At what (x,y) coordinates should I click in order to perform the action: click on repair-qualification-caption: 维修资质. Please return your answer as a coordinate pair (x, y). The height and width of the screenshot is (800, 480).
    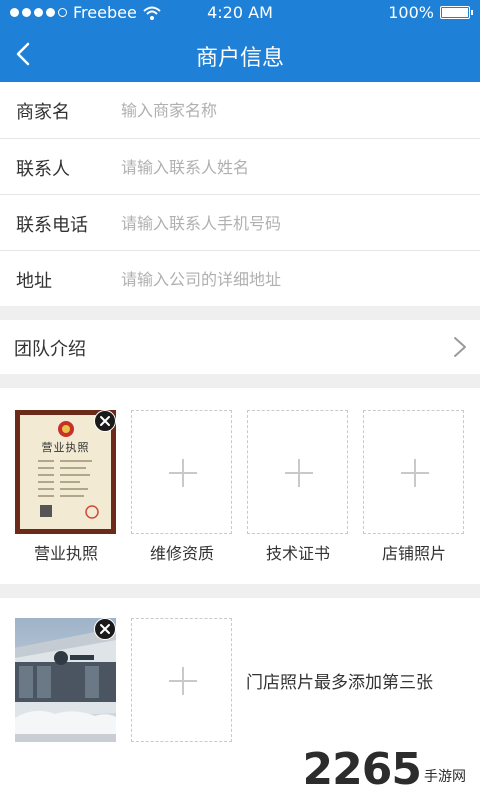
    Looking at the image, I should click on (181, 553).